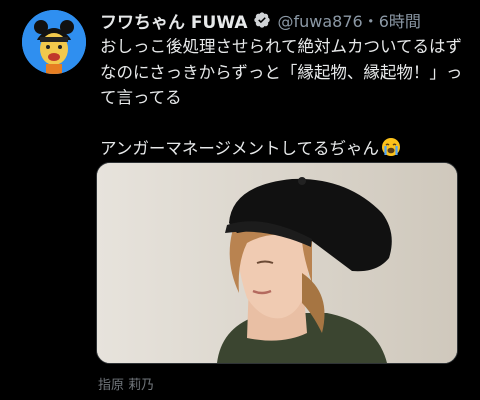 The height and width of the screenshot is (400, 480). I want to click on tweet-header: フワちゃん FUWA @fuwa876・6時間, so click(285, 20).